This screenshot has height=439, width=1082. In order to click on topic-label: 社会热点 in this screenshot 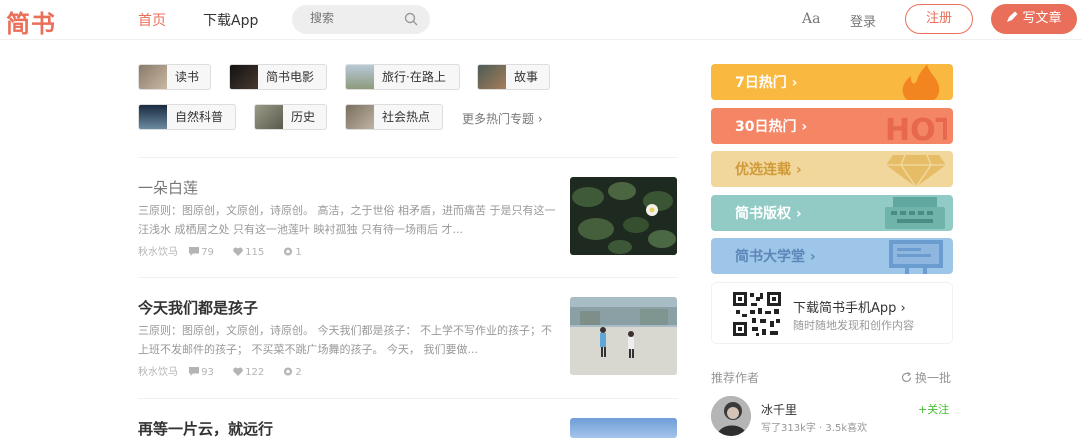, I will do `click(406, 117)`.